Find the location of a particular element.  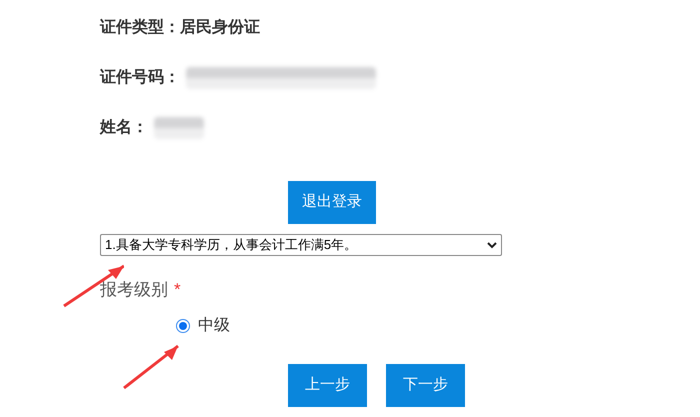

field-value: 居民身份证 is located at coordinates (220, 28).